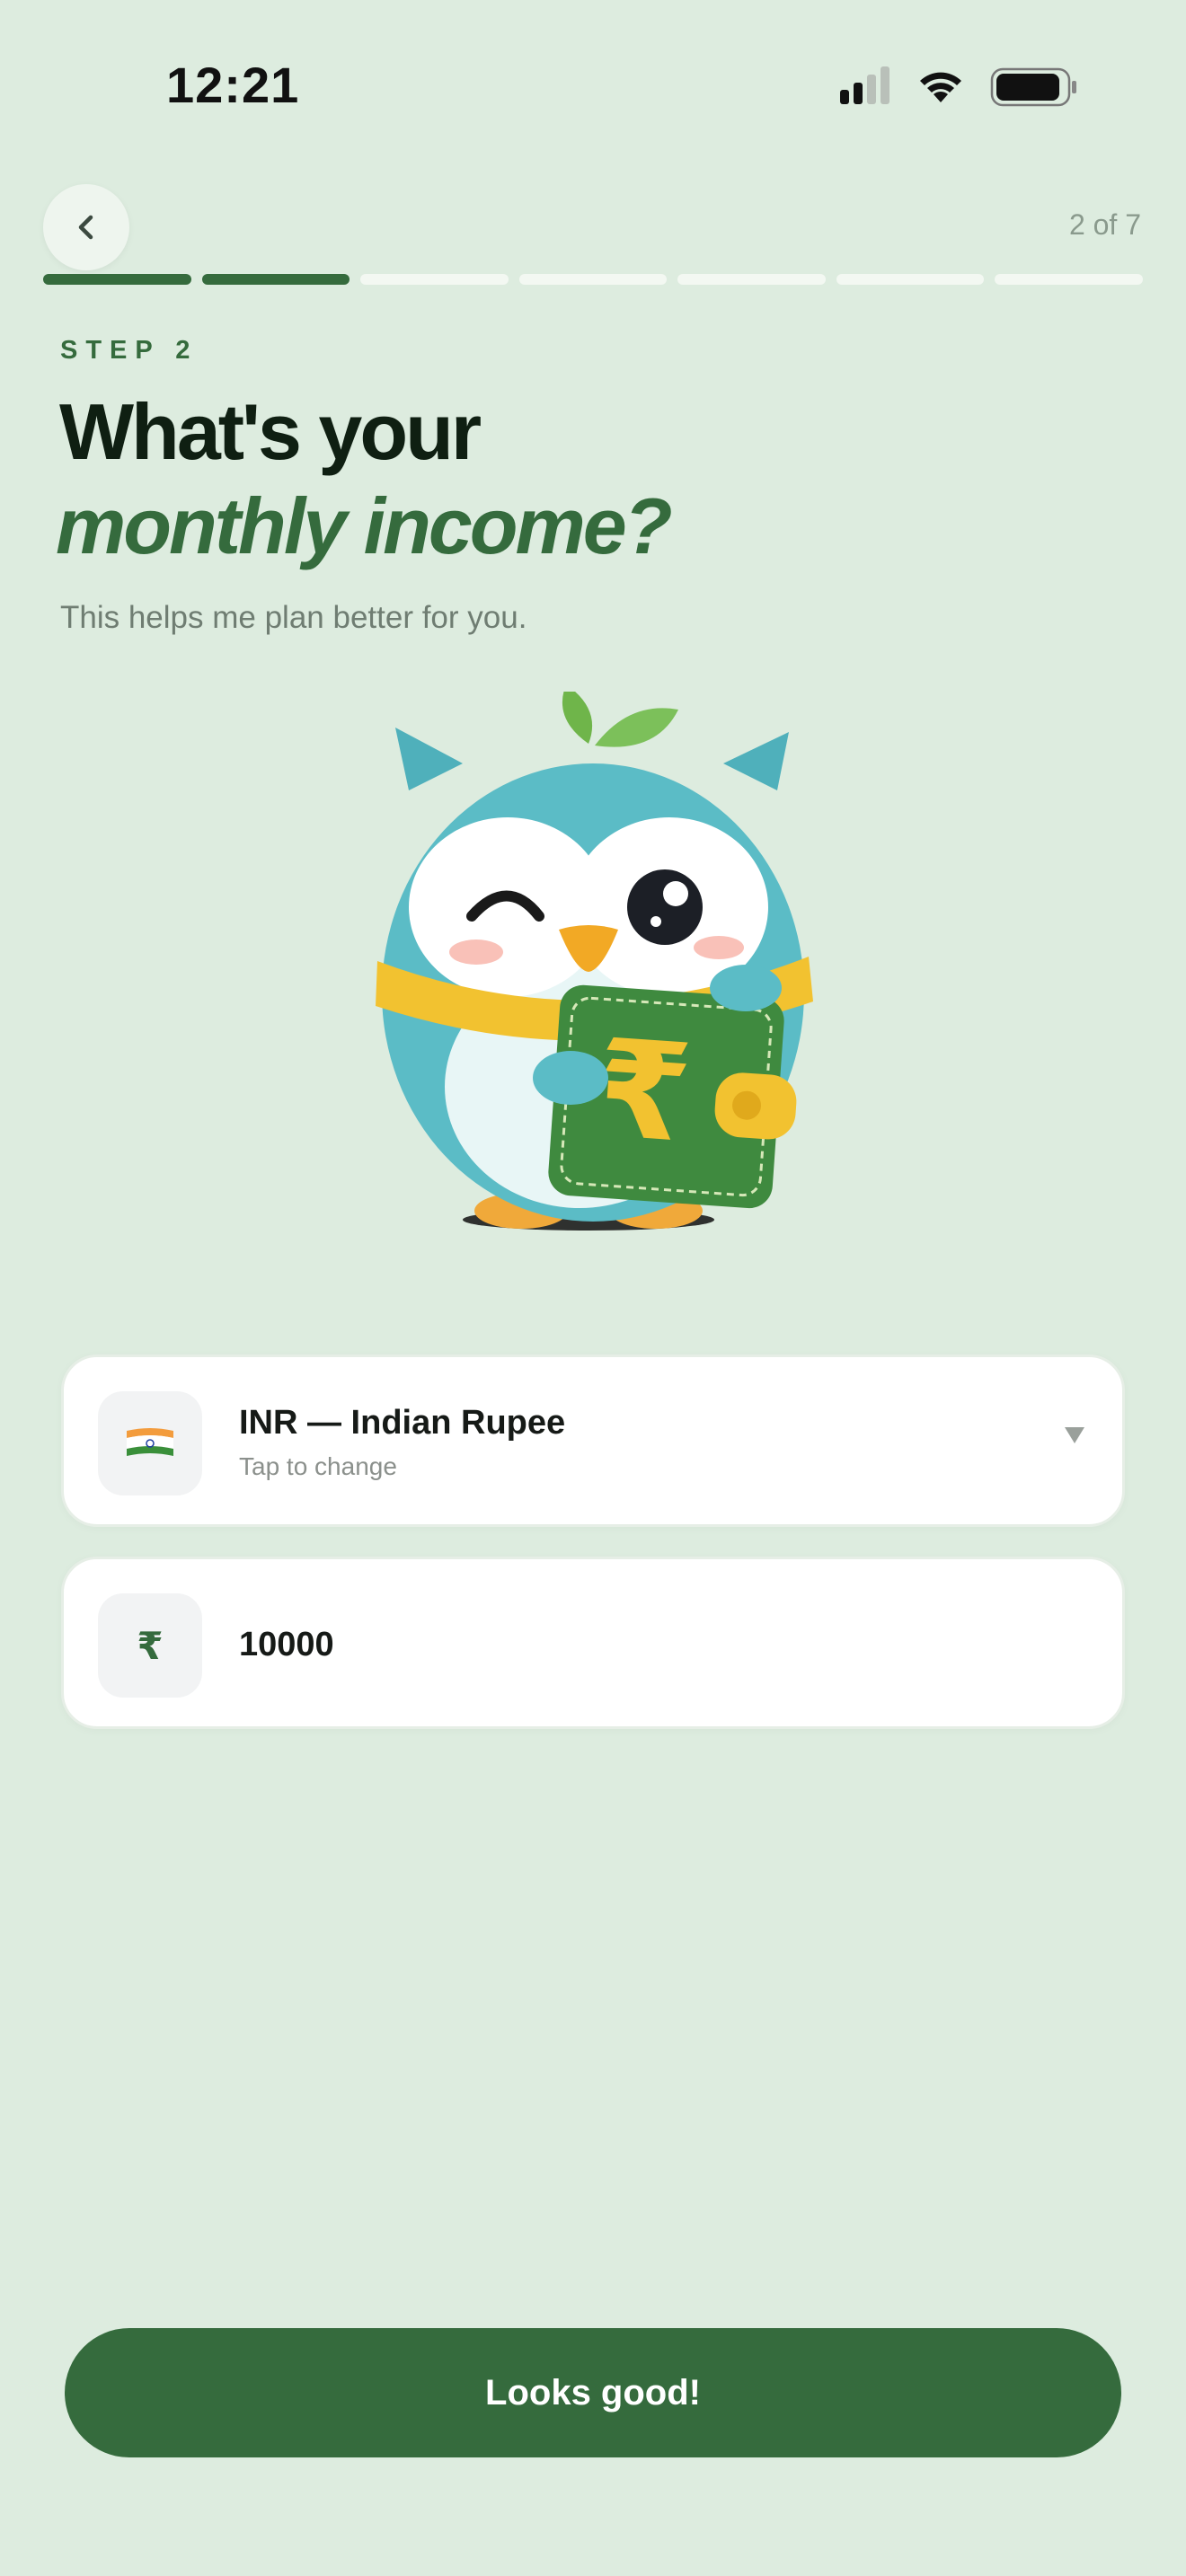 The height and width of the screenshot is (2576, 1186). I want to click on wifi-icon, so click(940, 87).